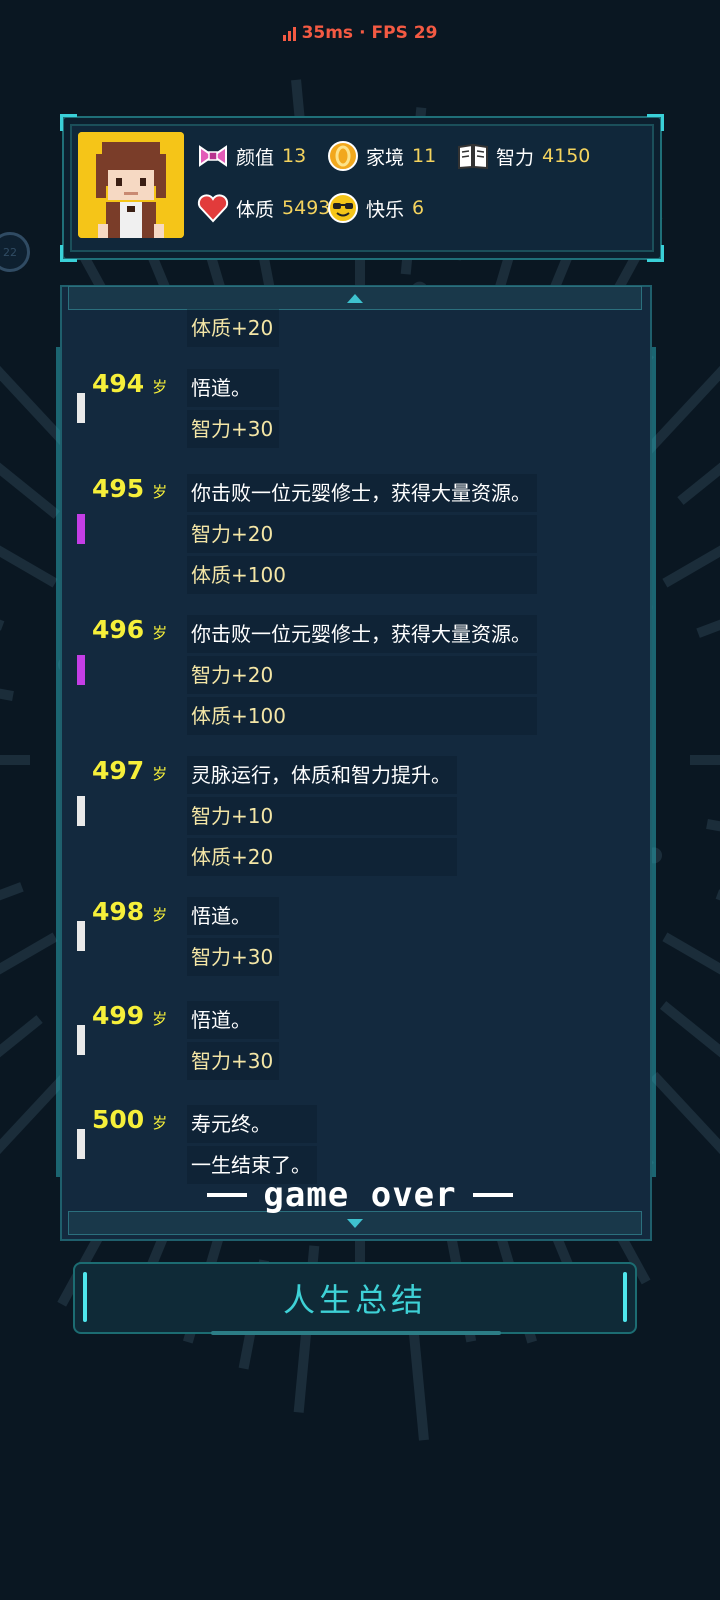 The image size is (720, 1600). I want to click on entry-age: 497 岁, so click(129, 774).